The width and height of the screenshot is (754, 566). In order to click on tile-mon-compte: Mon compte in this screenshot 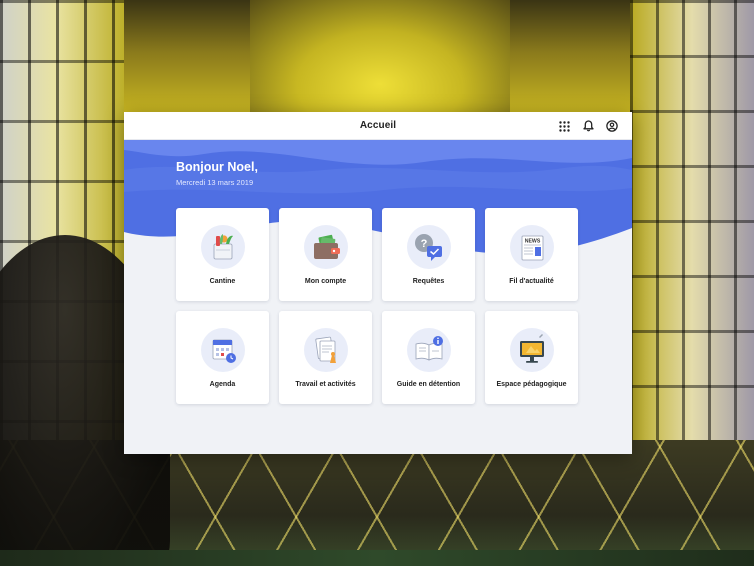, I will do `click(325, 254)`.